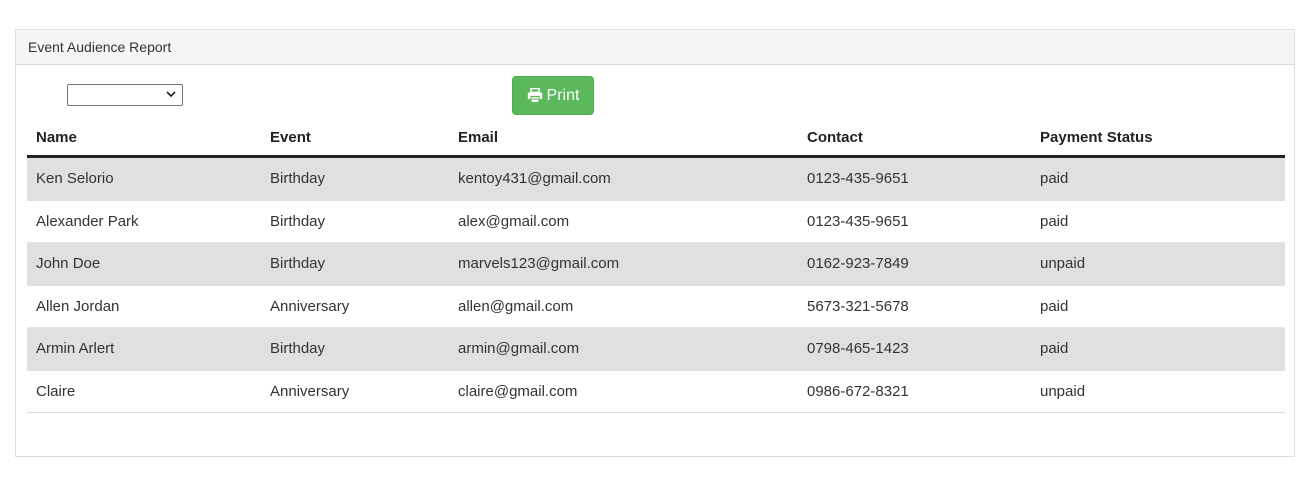 The width and height of the screenshot is (1311, 489). What do you see at coordinates (144, 306) in the screenshot?
I see `cell-name: Allen Jordan` at bounding box center [144, 306].